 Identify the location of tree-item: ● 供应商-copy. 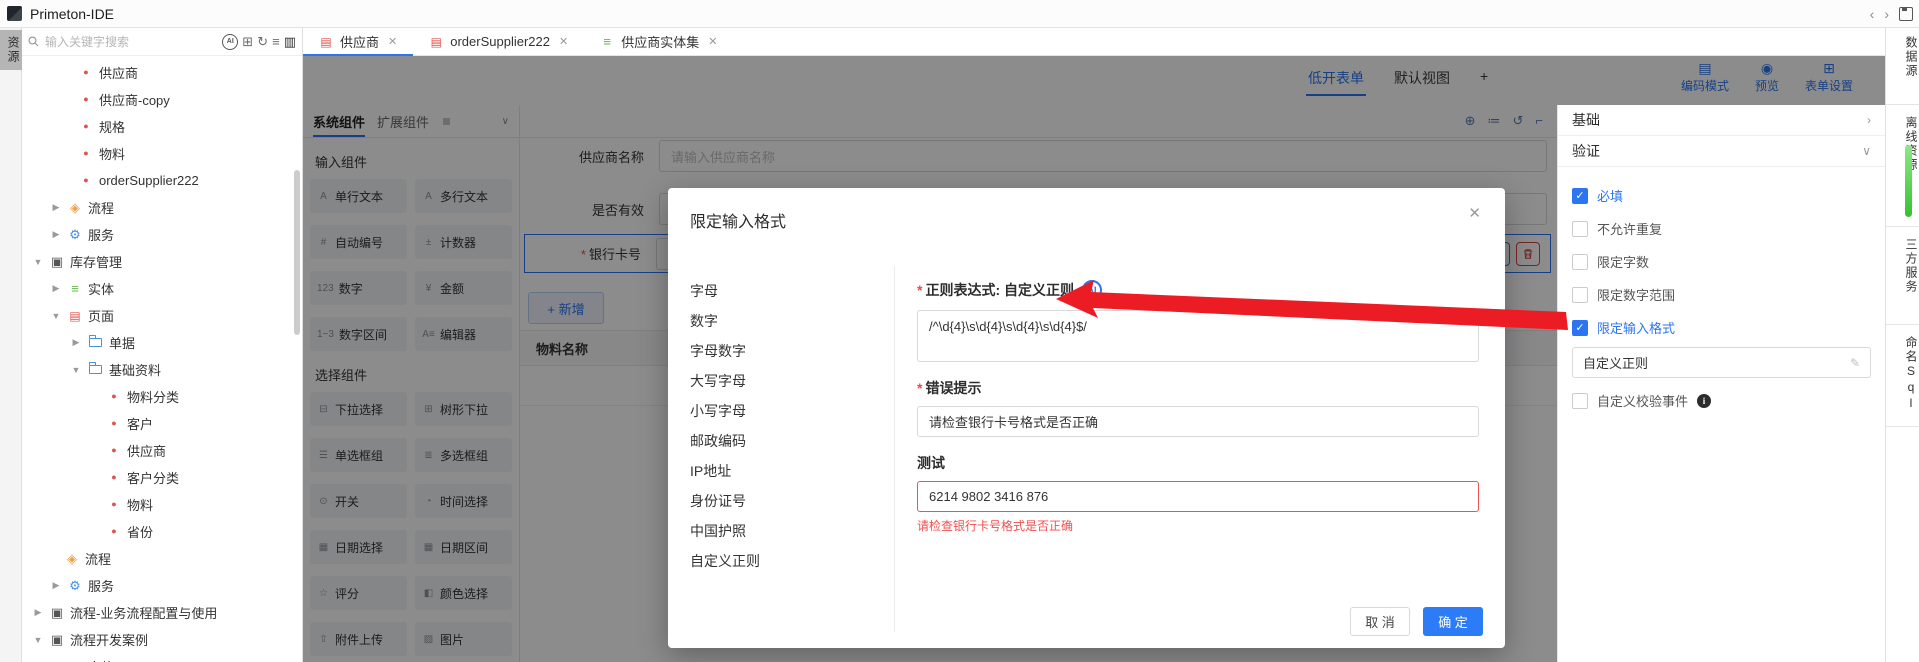
(162, 99).